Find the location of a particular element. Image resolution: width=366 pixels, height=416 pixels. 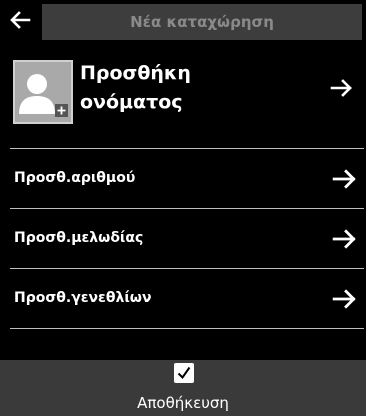

menu-item-label: Προσθ.μελωδίας is located at coordinates (79, 238).